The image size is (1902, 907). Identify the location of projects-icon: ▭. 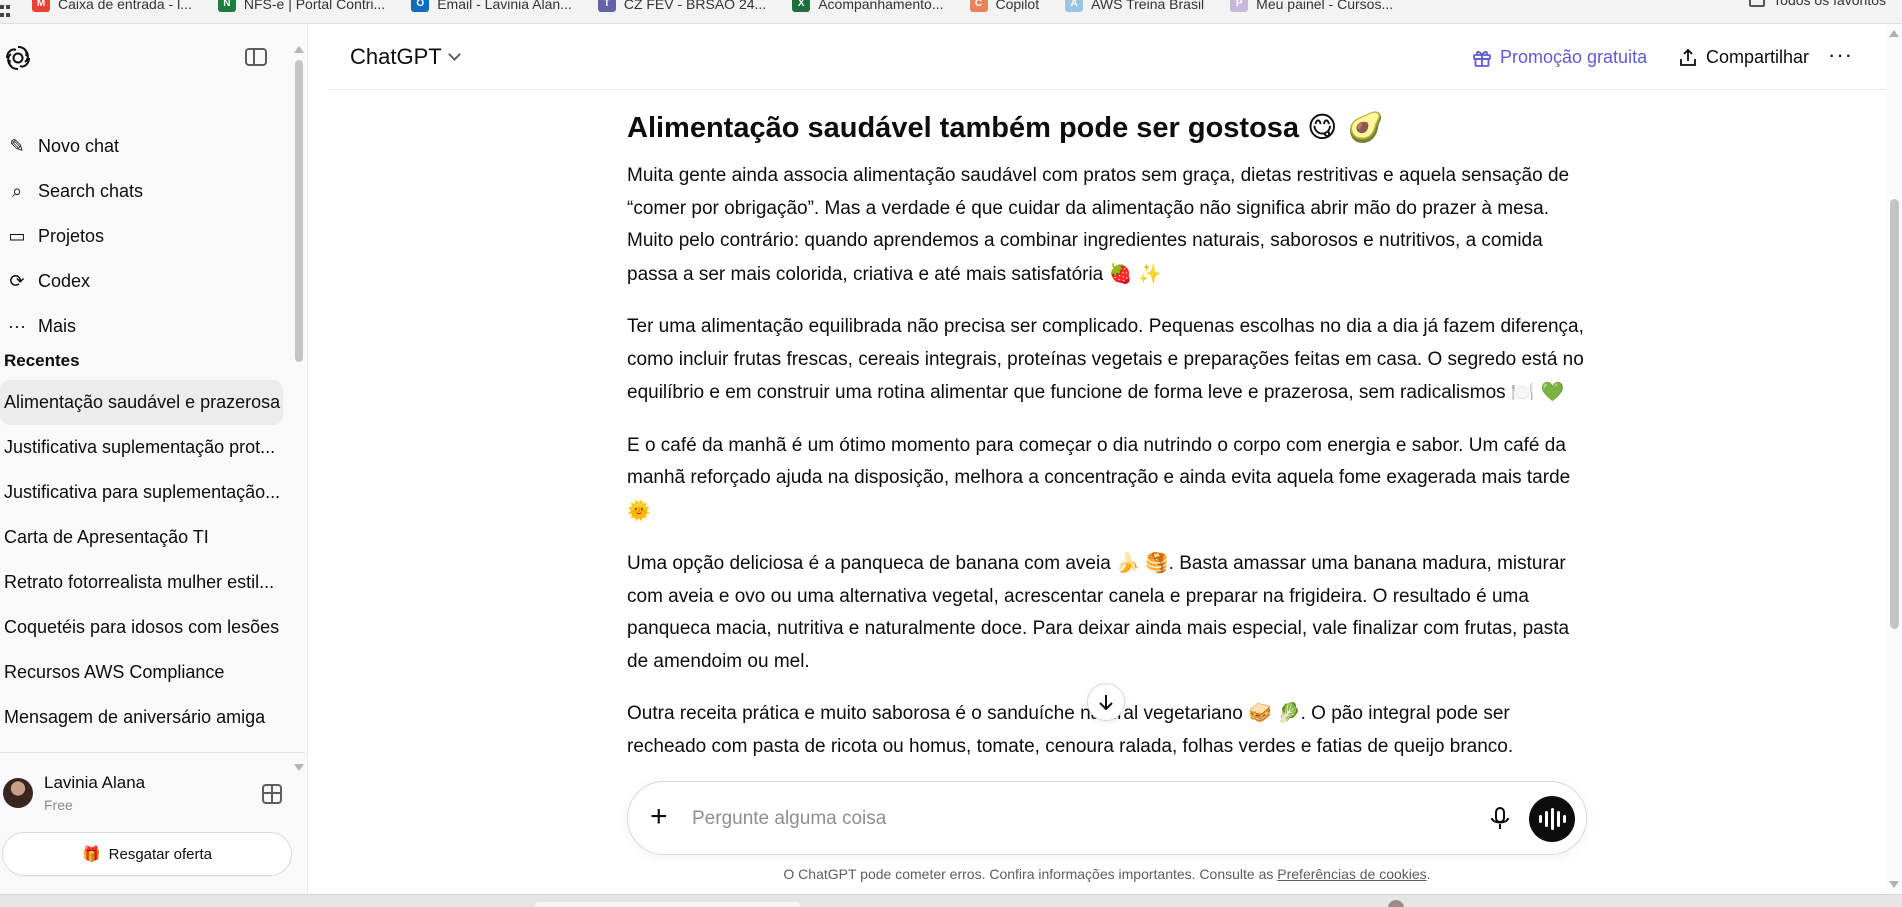
(17, 236).